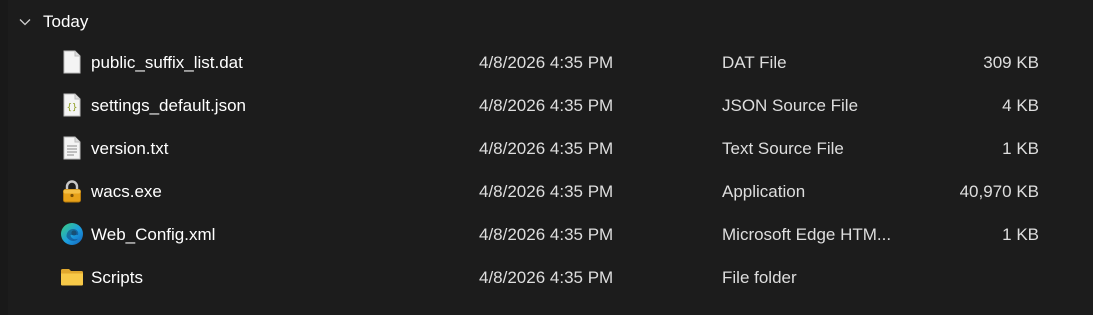 The width and height of the screenshot is (1093, 315). What do you see at coordinates (168, 105) in the screenshot?
I see `file-name: settings_default.json` at bounding box center [168, 105].